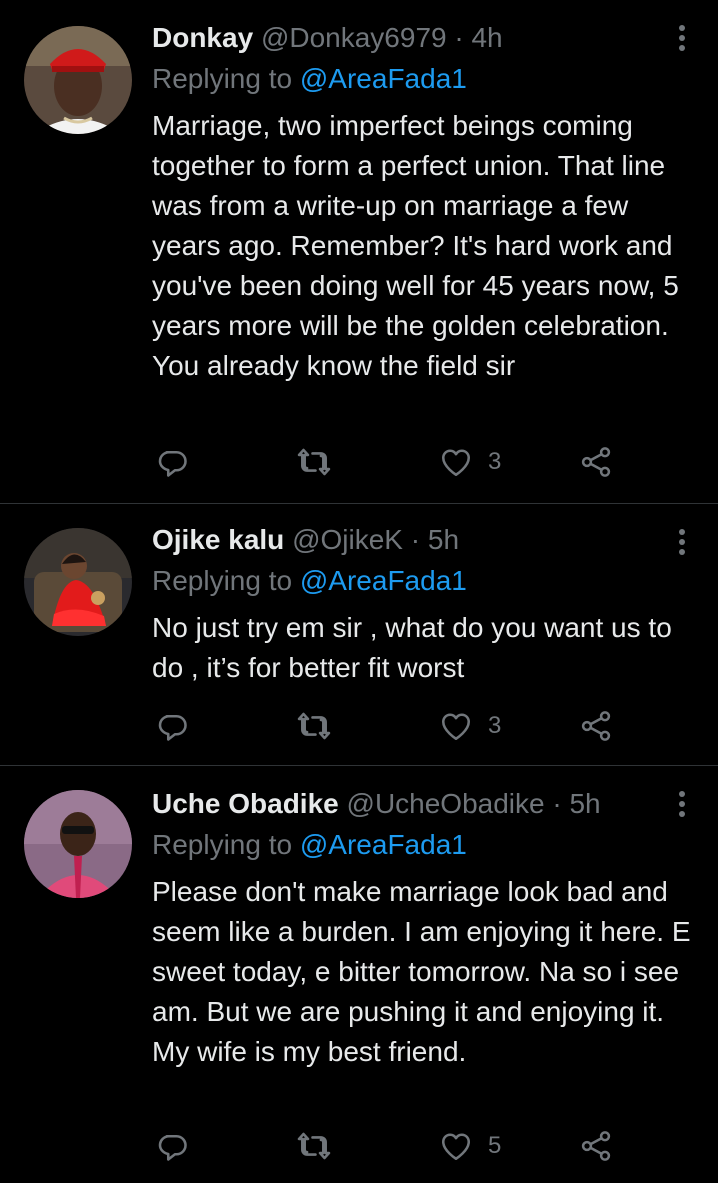 Image resolution: width=718 pixels, height=1183 pixels. Describe the element at coordinates (245, 803) in the screenshot. I see `display-name: Uche Obadike` at that location.